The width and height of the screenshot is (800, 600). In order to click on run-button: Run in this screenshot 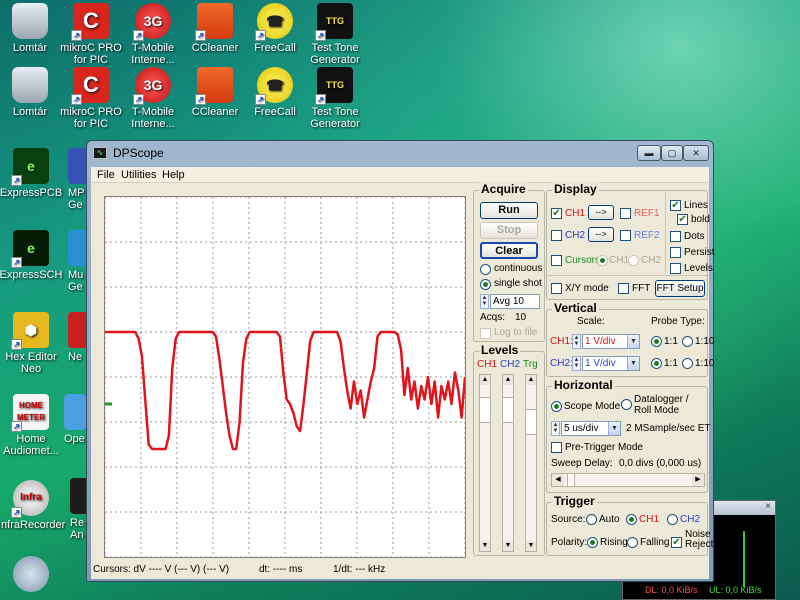, I will do `click(509, 210)`.